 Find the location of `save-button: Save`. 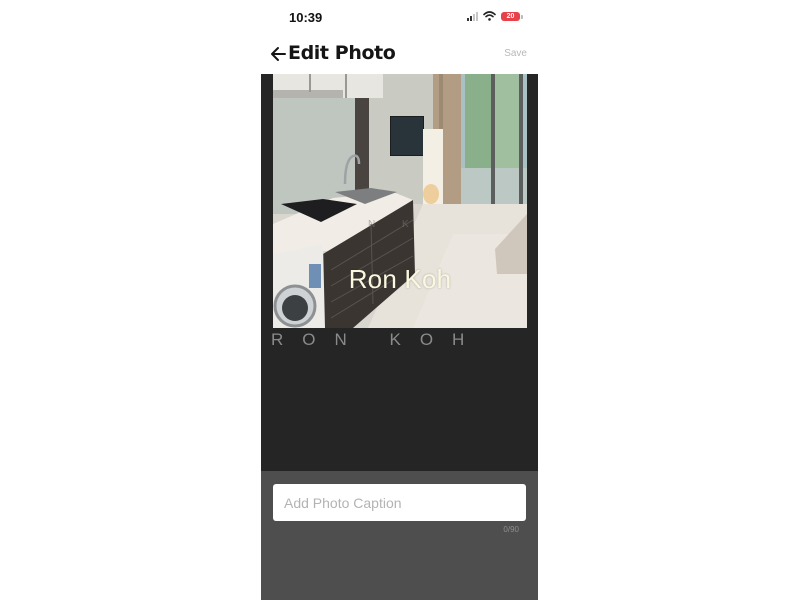

save-button: Save is located at coordinates (515, 53).